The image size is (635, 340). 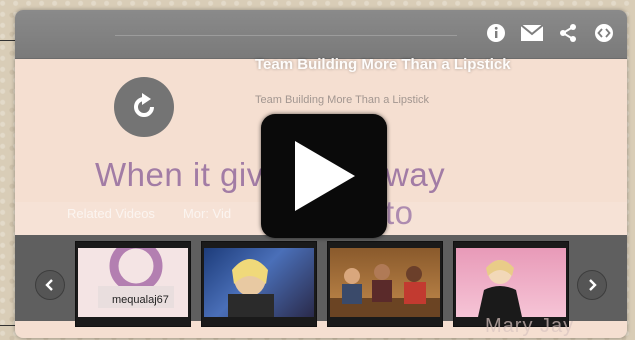 What do you see at coordinates (604, 33) in the screenshot?
I see `embed-icon` at bounding box center [604, 33].